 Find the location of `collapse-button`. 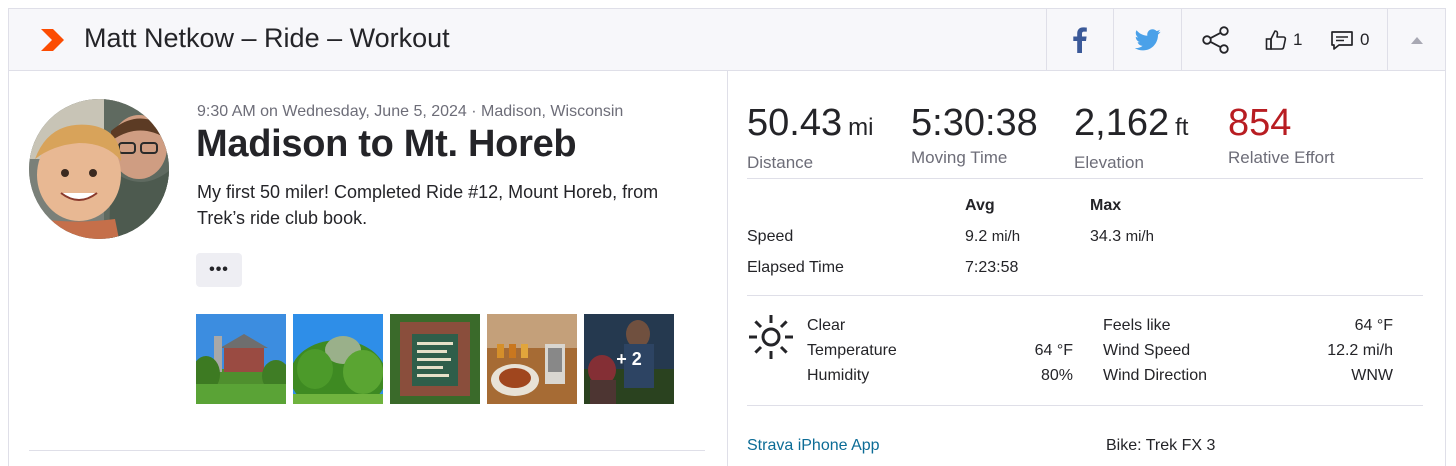

collapse-button is located at coordinates (1416, 39).